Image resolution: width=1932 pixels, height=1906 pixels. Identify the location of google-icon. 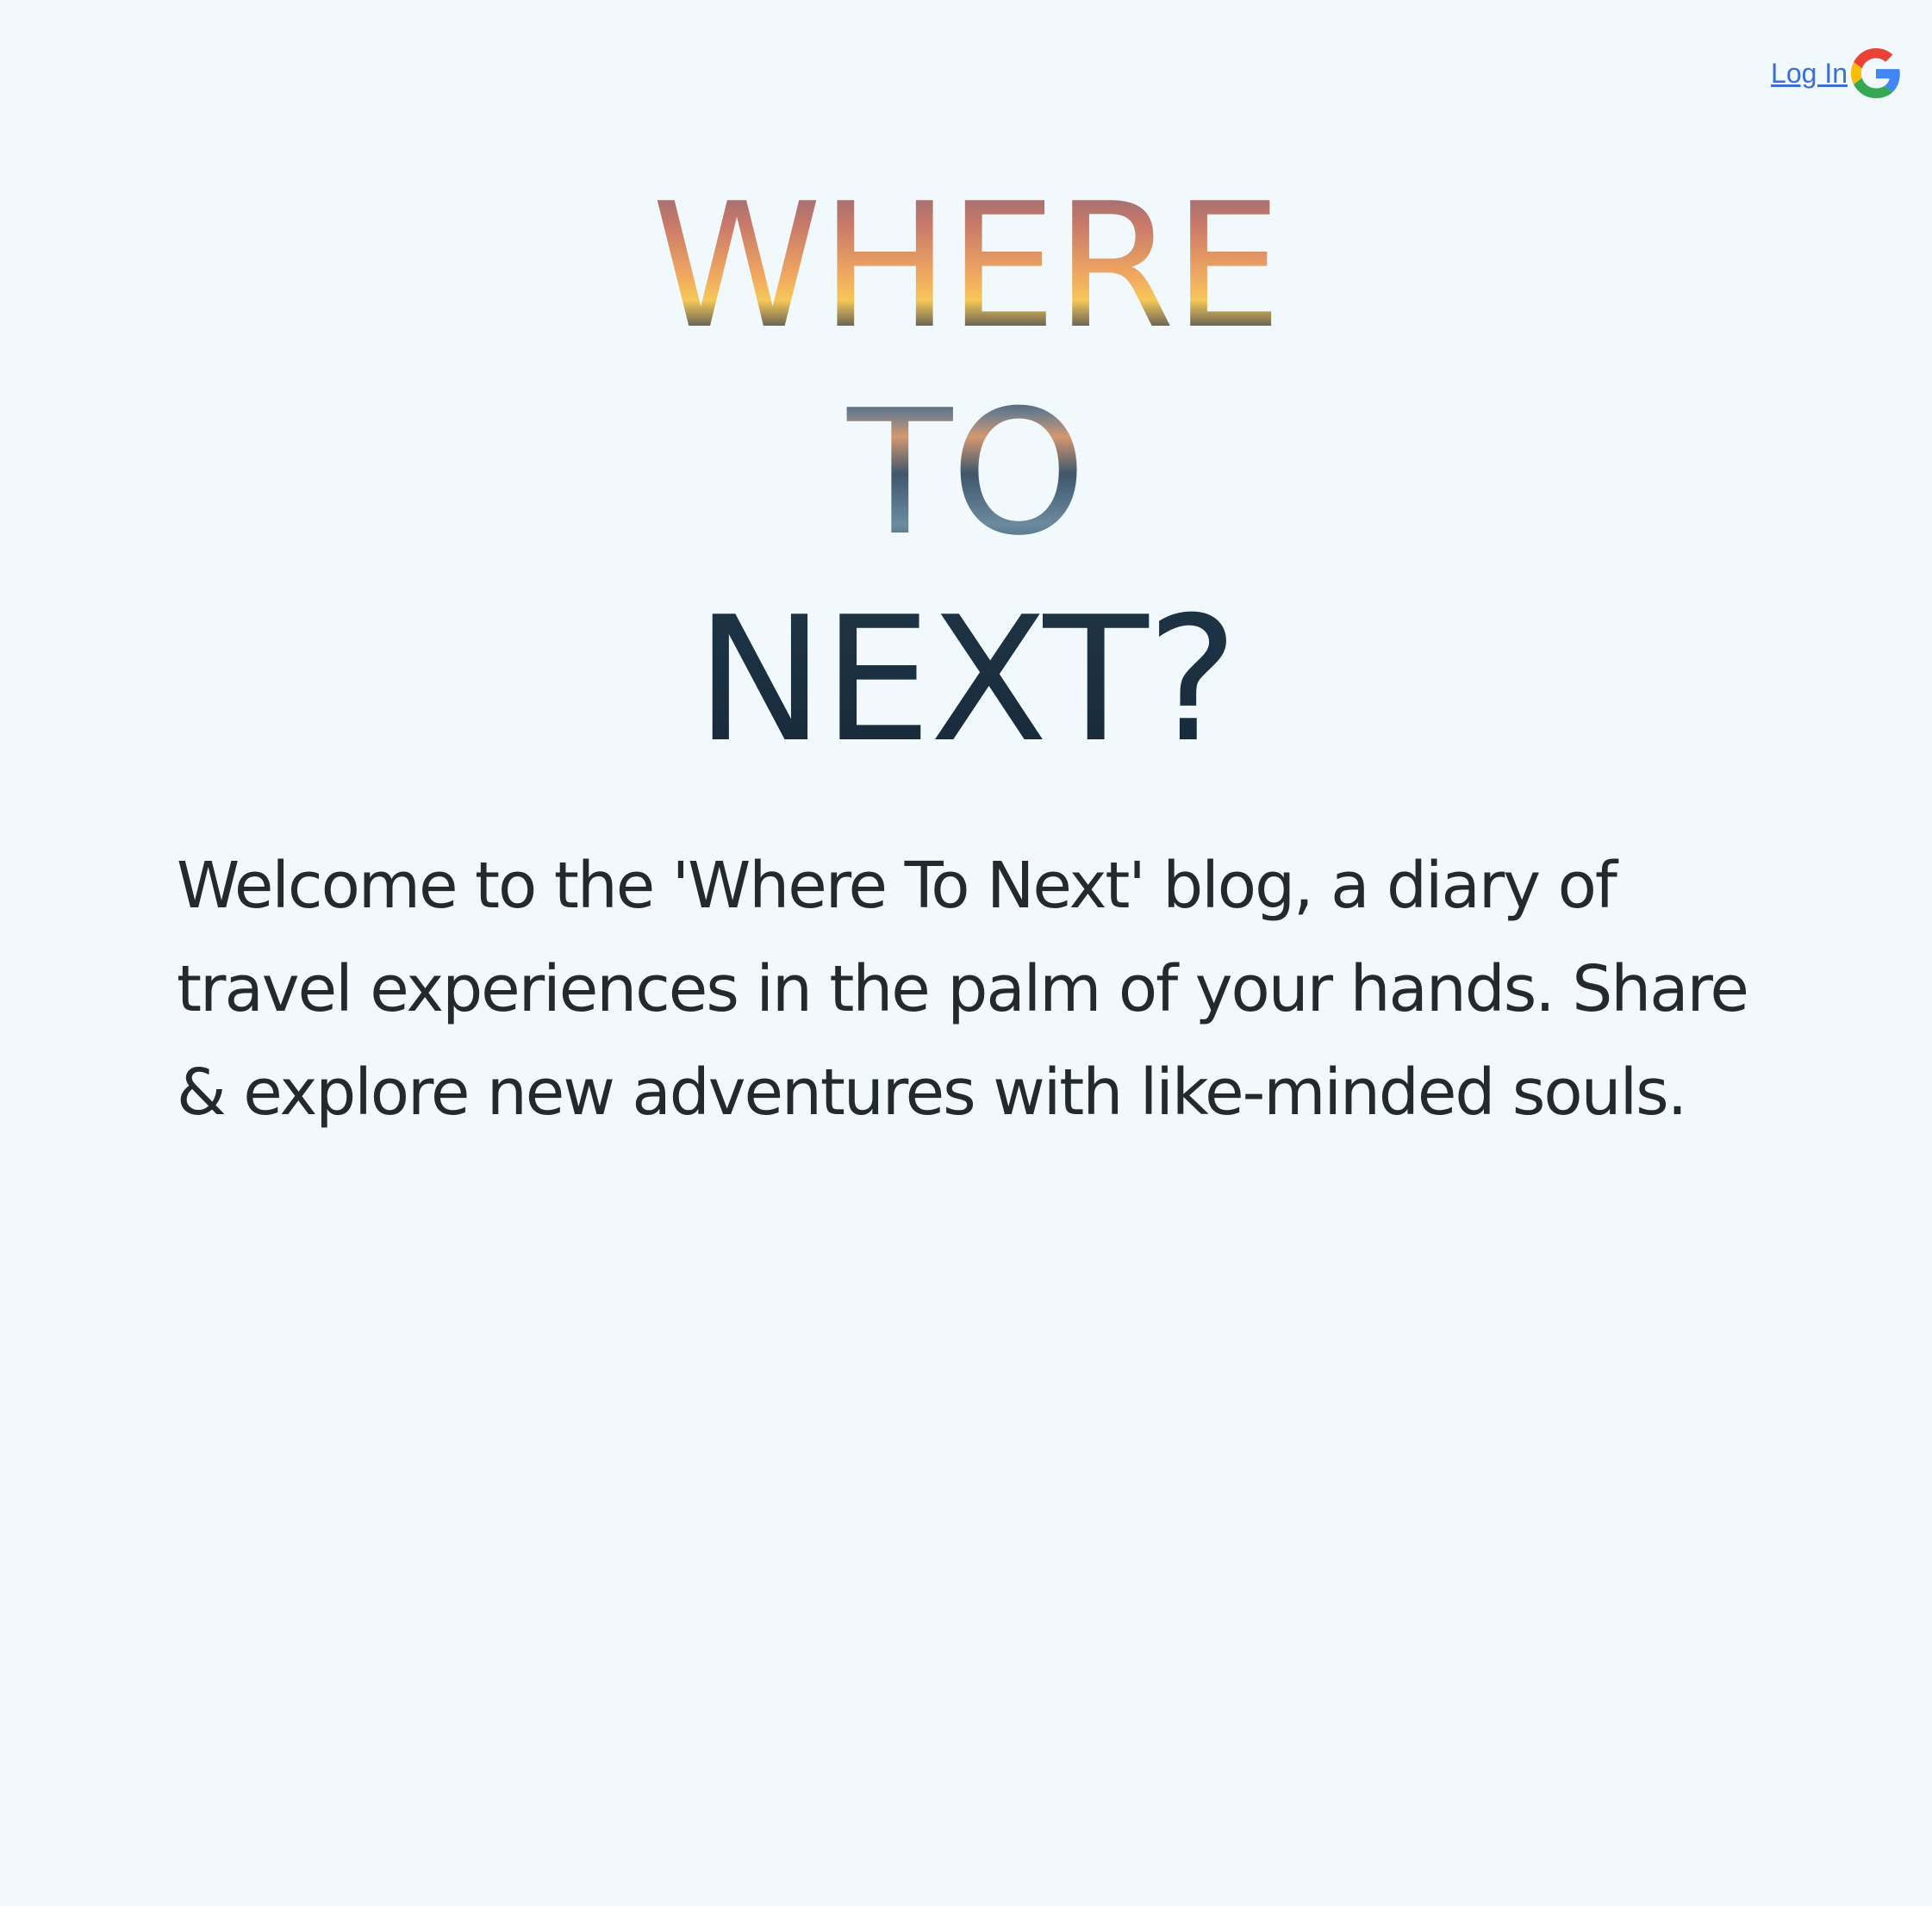
(1876, 73).